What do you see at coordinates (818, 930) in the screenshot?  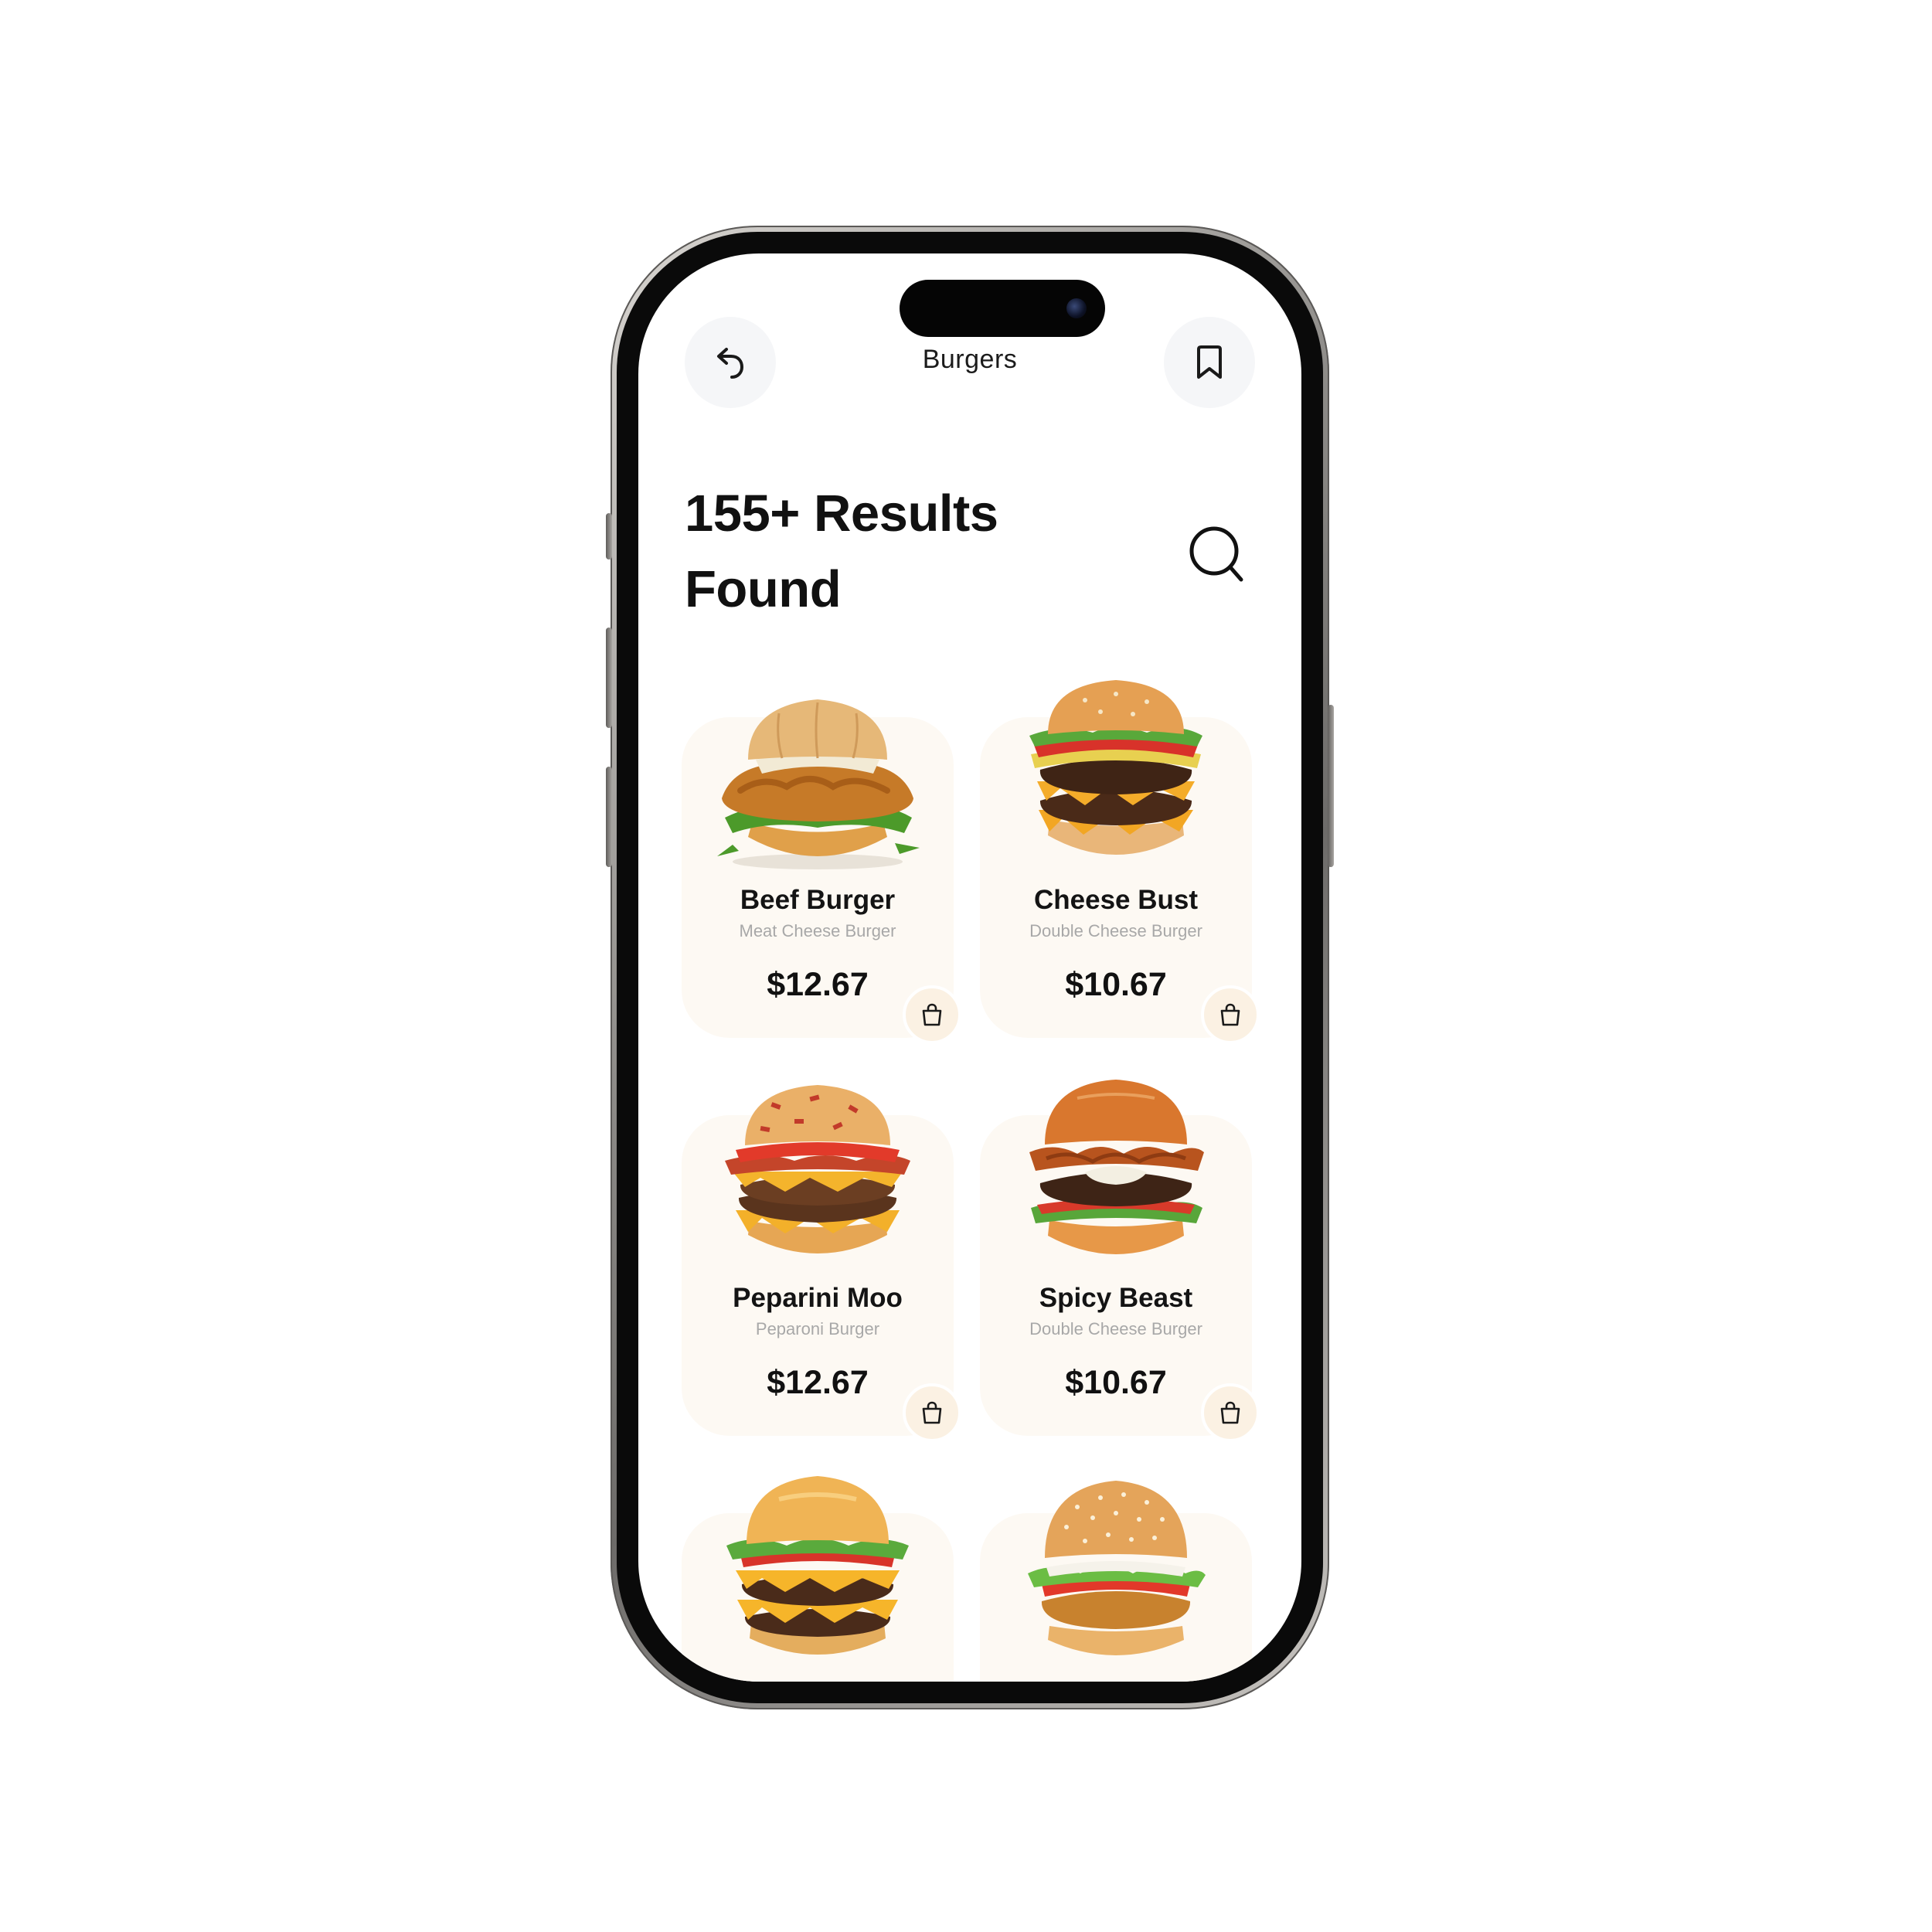 I see `product-subtitle: Meat Cheese Burger` at bounding box center [818, 930].